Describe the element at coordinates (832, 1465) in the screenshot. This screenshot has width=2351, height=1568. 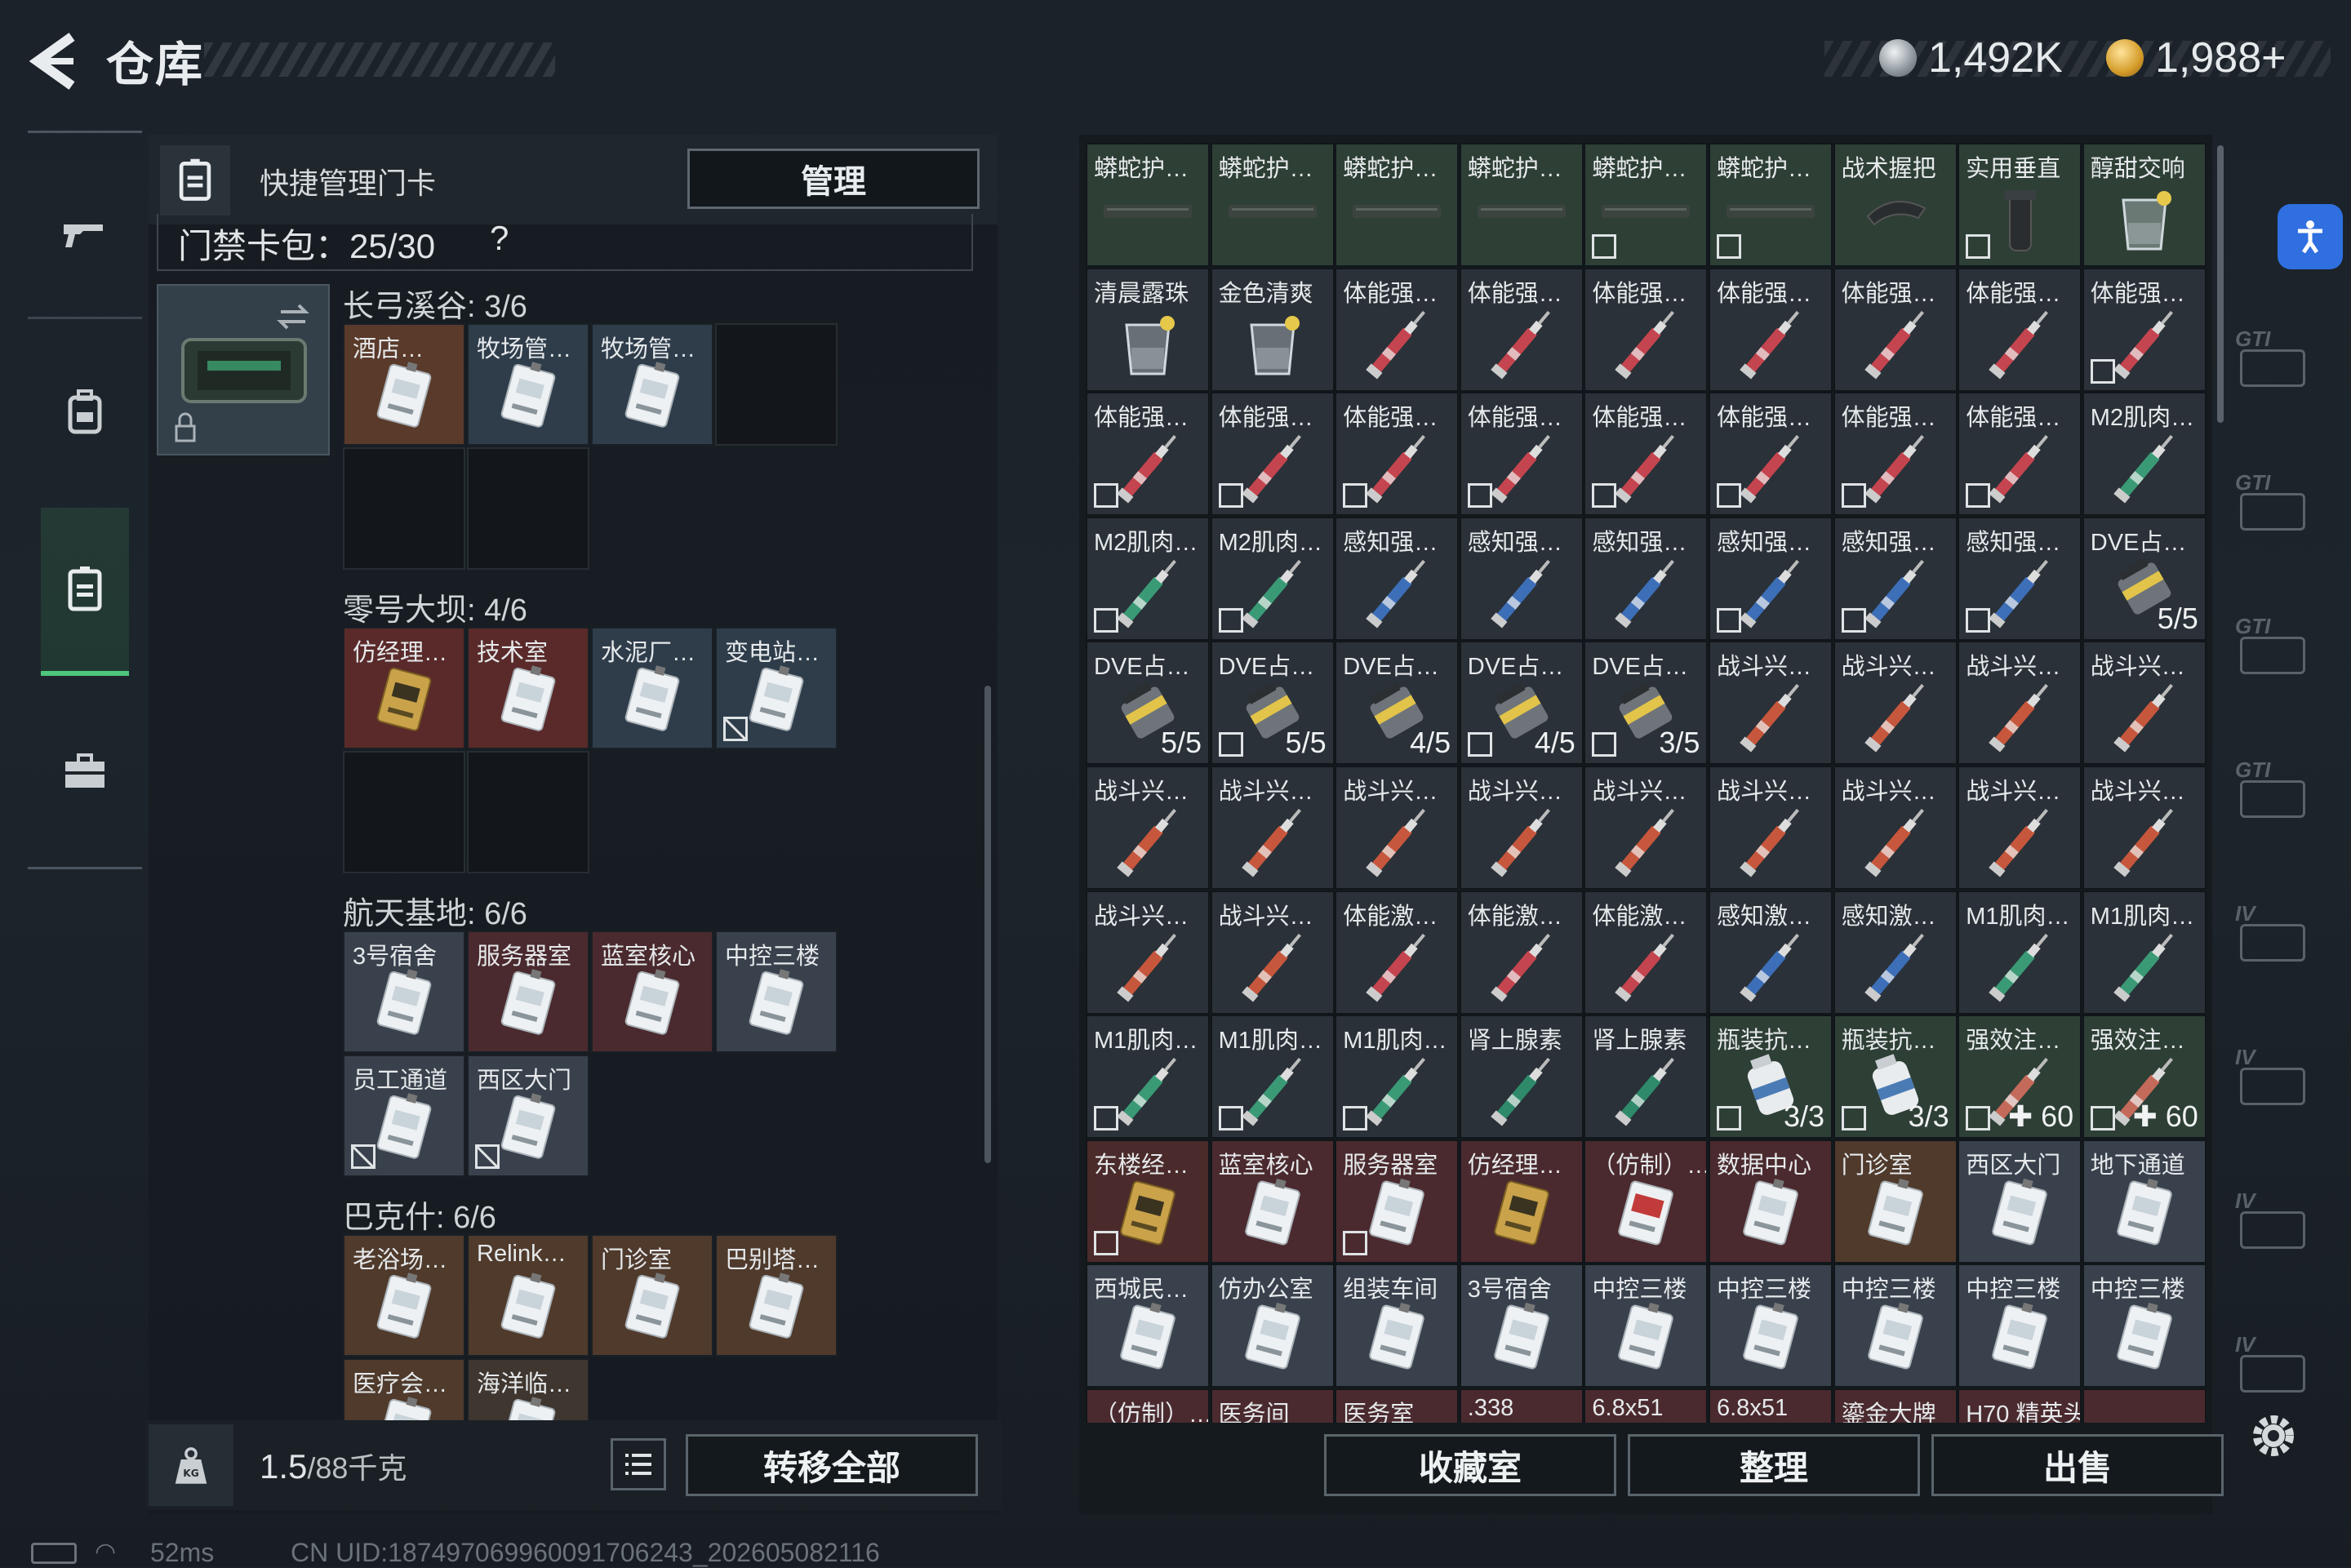
I see `transfer-all-button: 转移全部` at that location.